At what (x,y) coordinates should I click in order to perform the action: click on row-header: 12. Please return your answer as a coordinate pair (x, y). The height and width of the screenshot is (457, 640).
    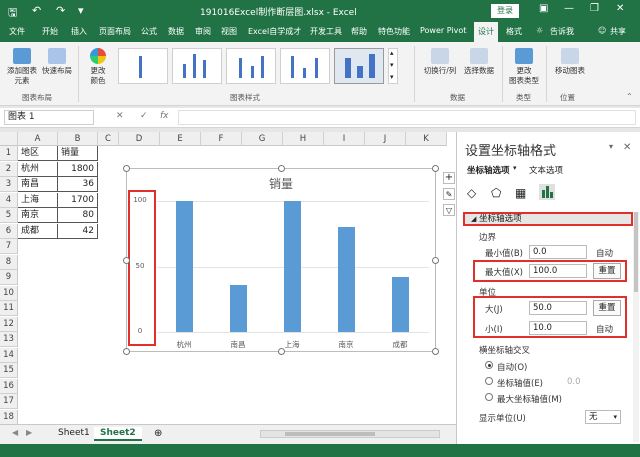
    Looking at the image, I should click on (9, 324).